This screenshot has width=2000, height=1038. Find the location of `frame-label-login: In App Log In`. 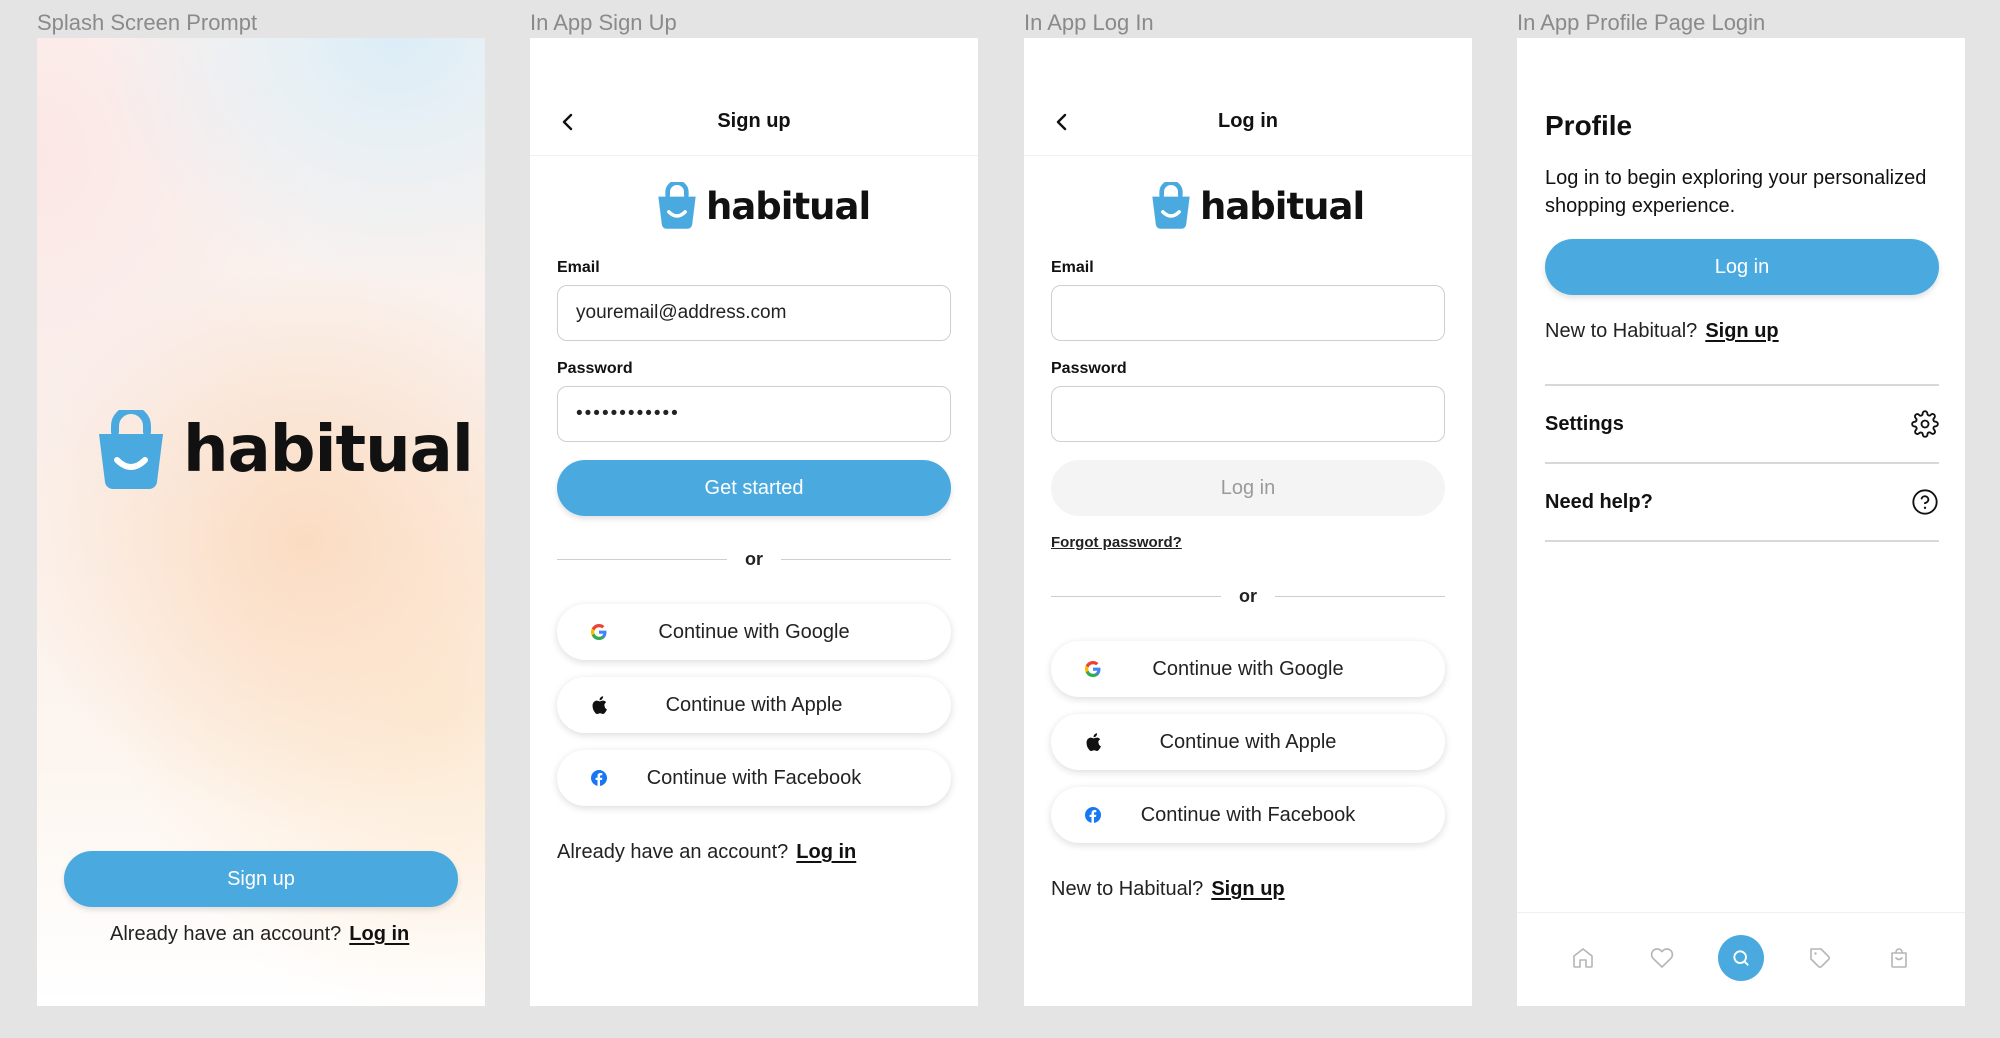

frame-label-login: In App Log In is located at coordinates (1089, 22).